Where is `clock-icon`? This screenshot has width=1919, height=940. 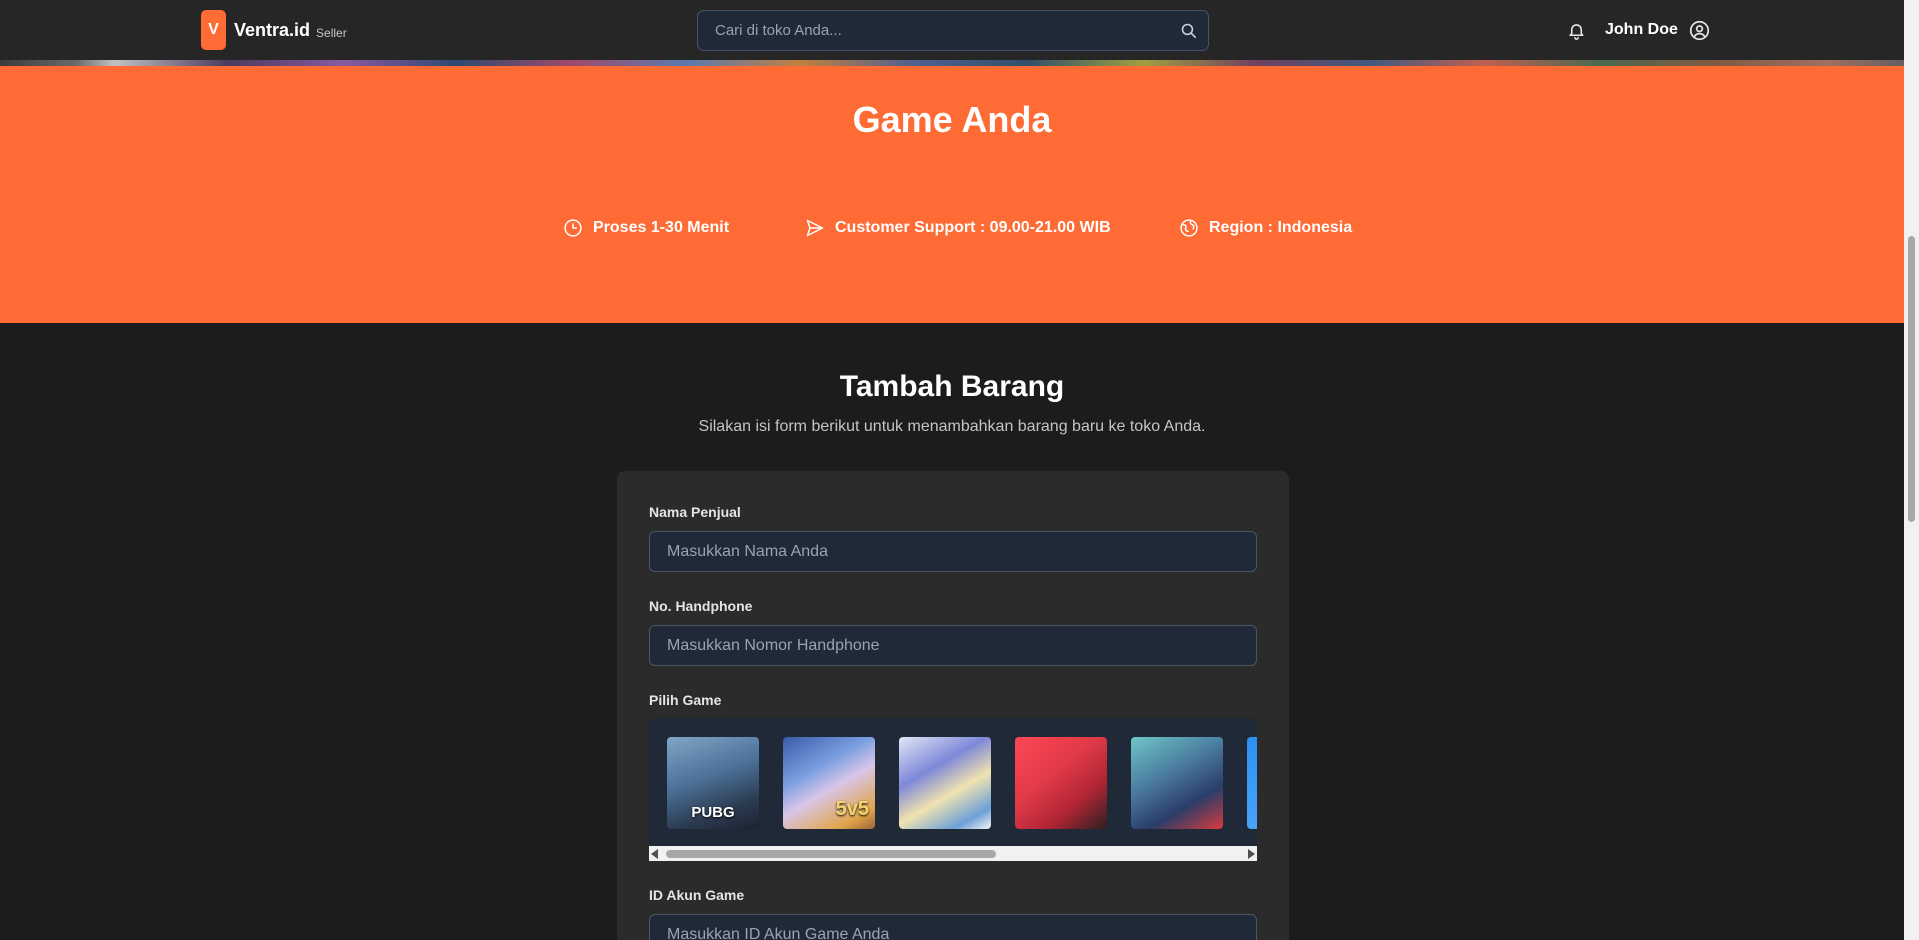 clock-icon is located at coordinates (573, 228).